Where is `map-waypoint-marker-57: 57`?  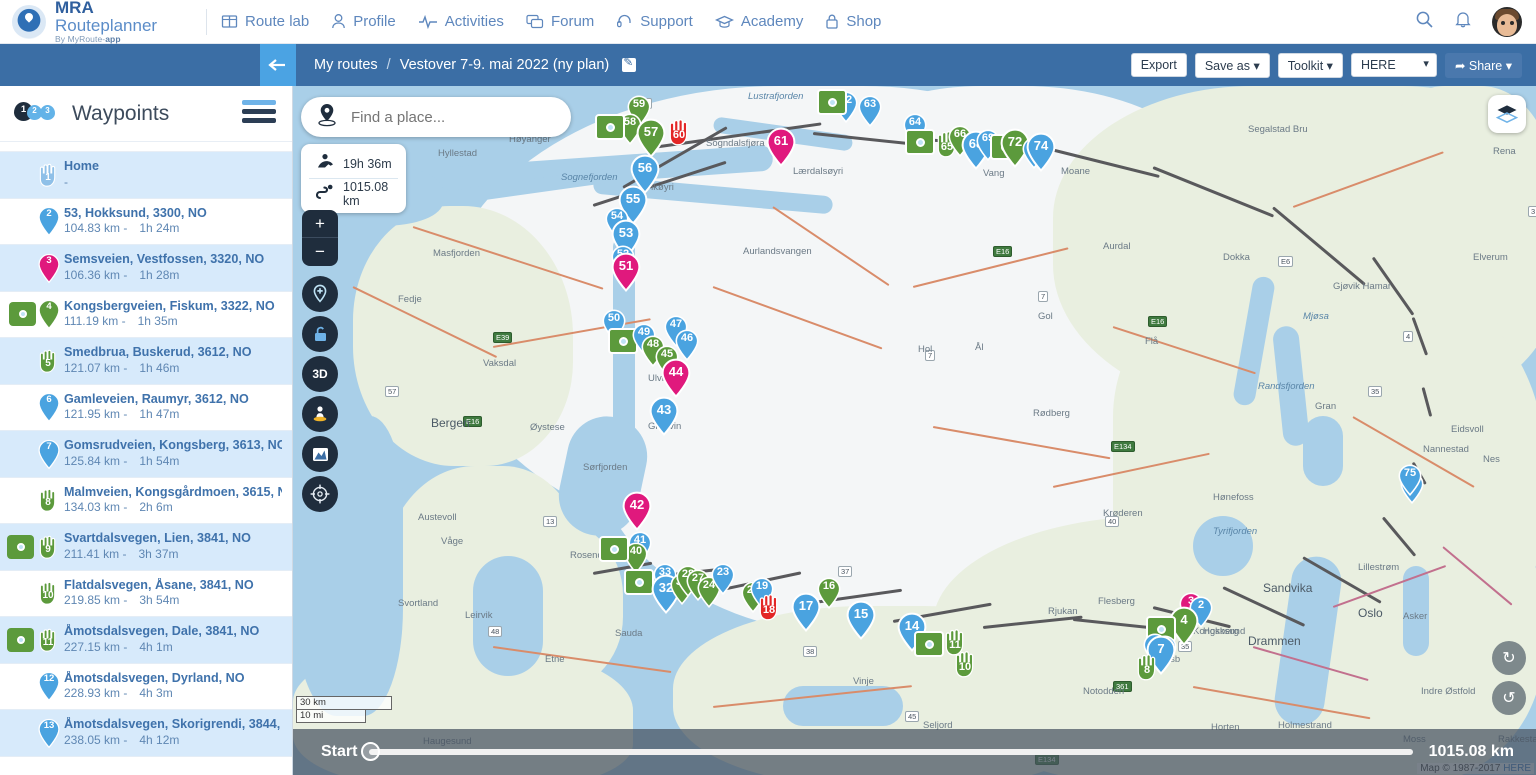 map-waypoint-marker-57: 57 is located at coordinates (651, 138).